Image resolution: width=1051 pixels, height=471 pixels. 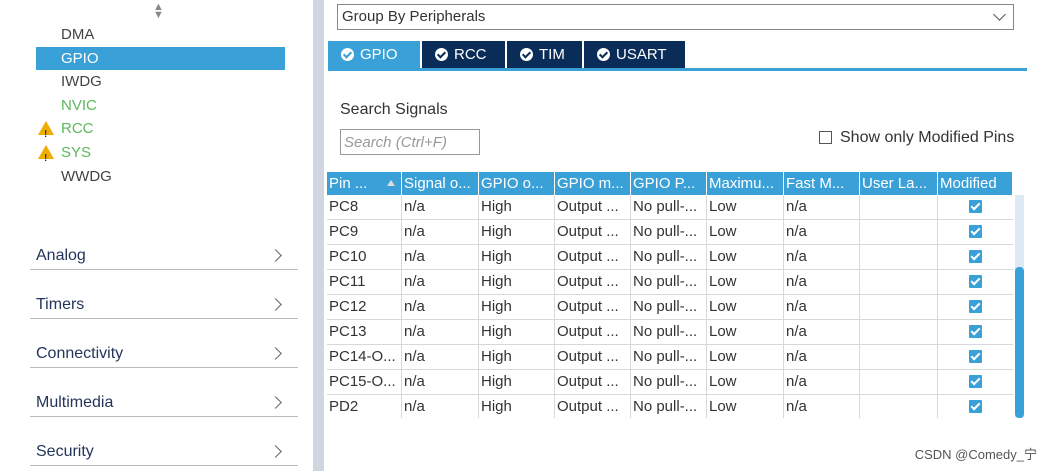 What do you see at coordinates (410, 142) in the screenshot?
I see `search-input` at bounding box center [410, 142].